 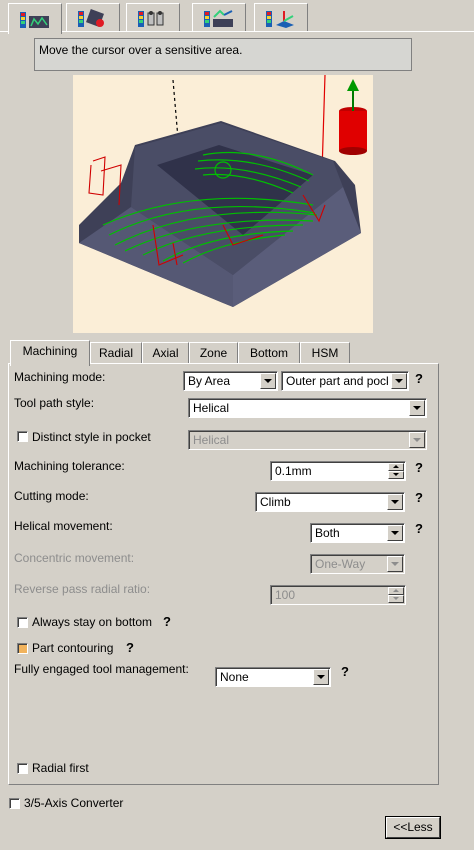 What do you see at coordinates (237, 31) in the screenshot?
I see `tab-divider` at bounding box center [237, 31].